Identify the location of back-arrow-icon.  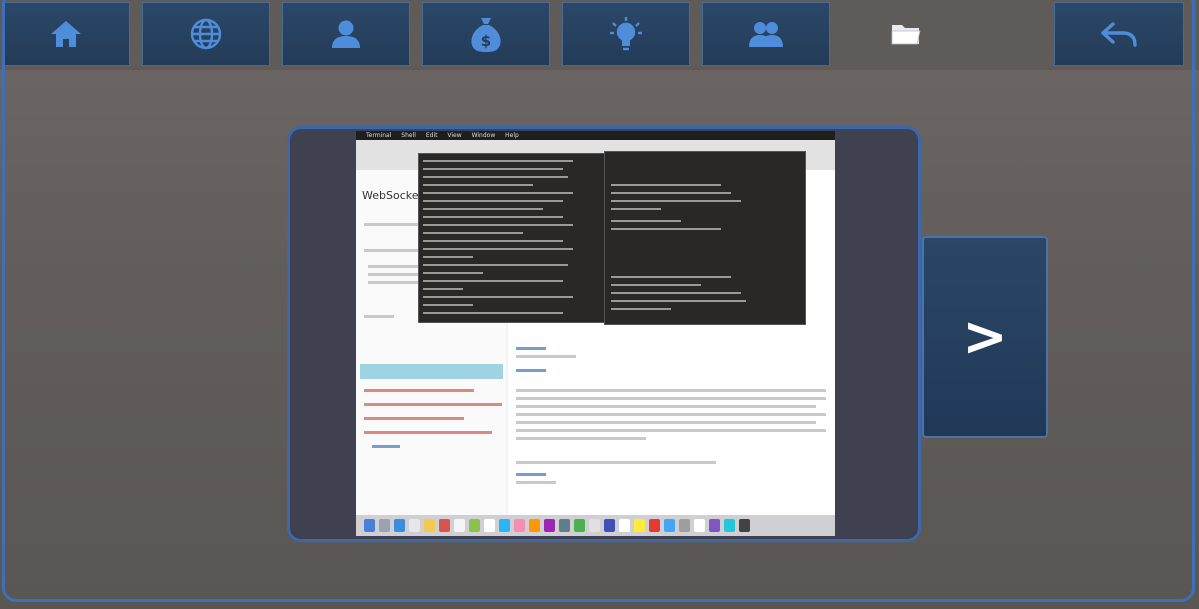
(1119, 34).